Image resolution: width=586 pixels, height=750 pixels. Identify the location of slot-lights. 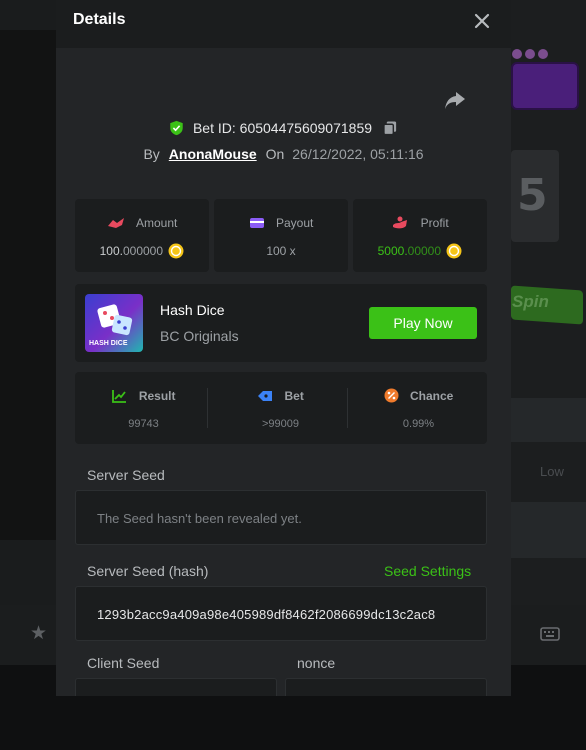
(532, 53).